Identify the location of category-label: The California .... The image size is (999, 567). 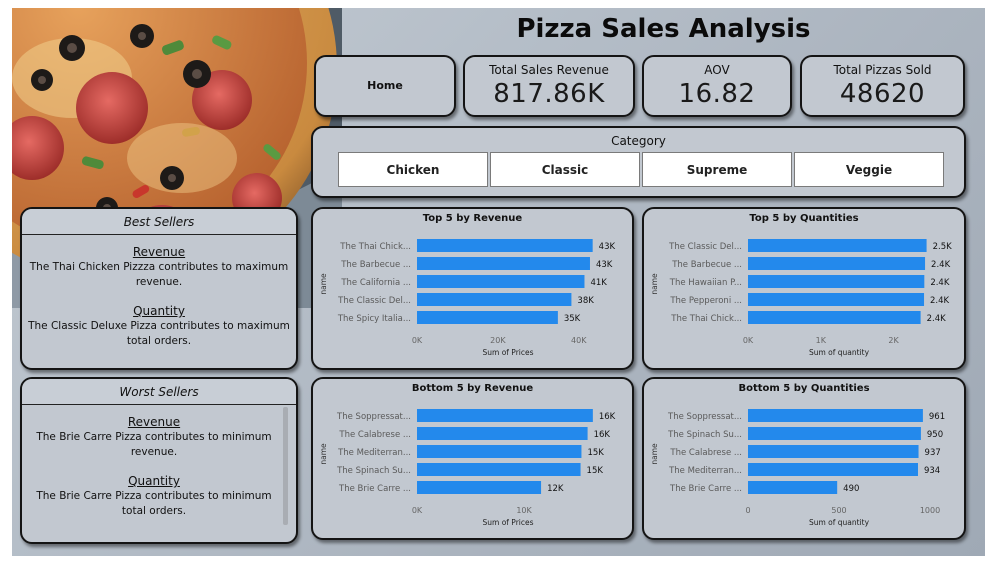
(375, 283).